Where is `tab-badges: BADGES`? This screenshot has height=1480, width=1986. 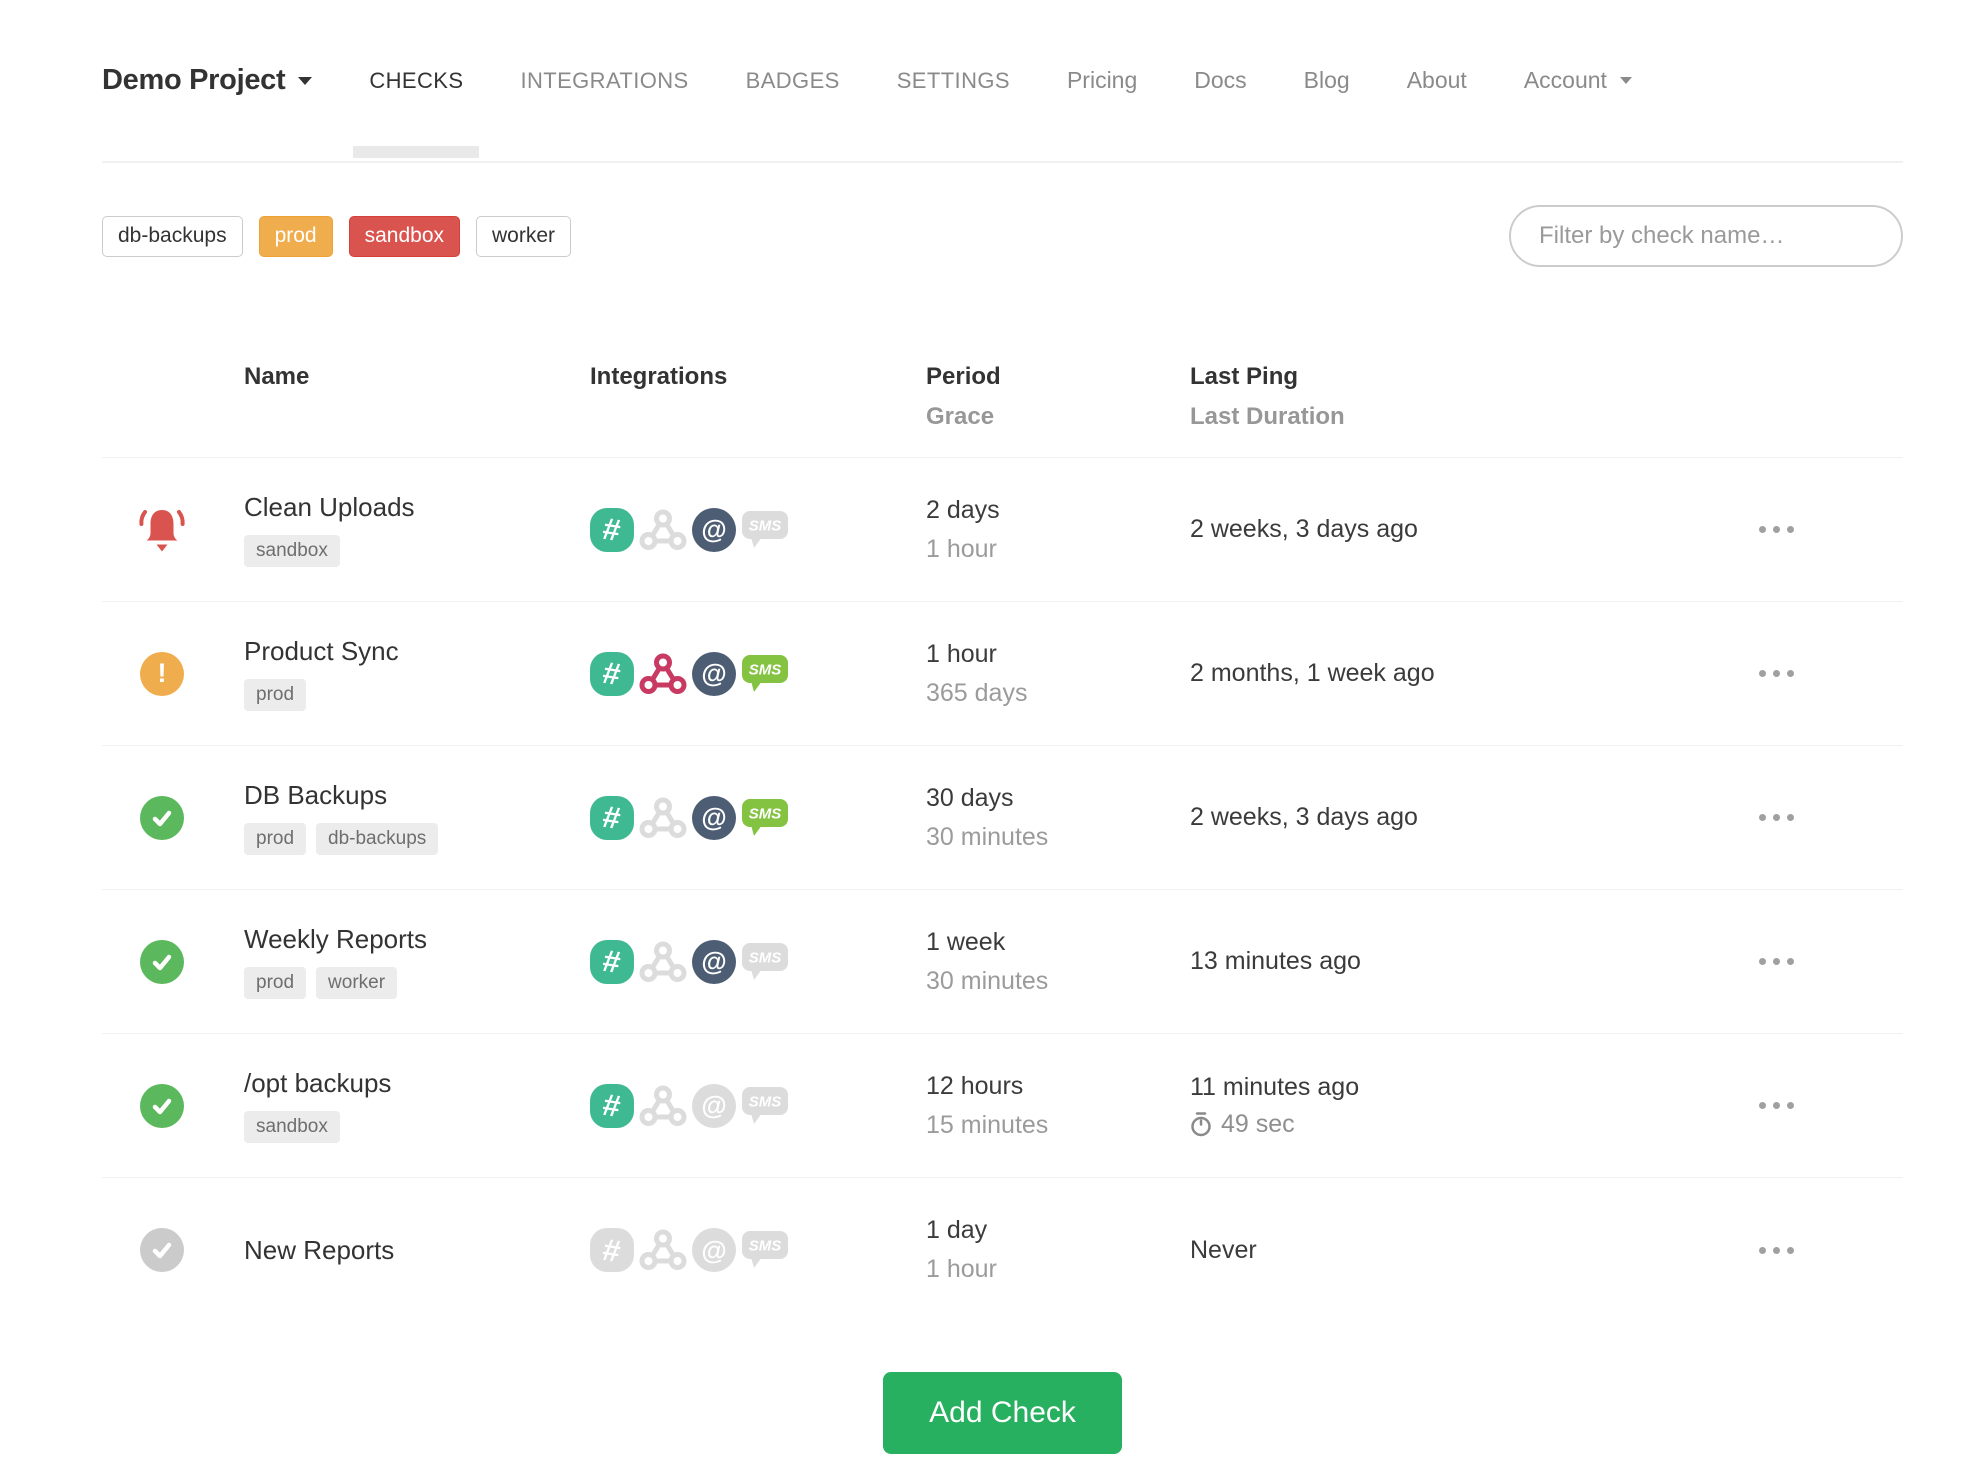 tab-badges: BADGES is located at coordinates (793, 81).